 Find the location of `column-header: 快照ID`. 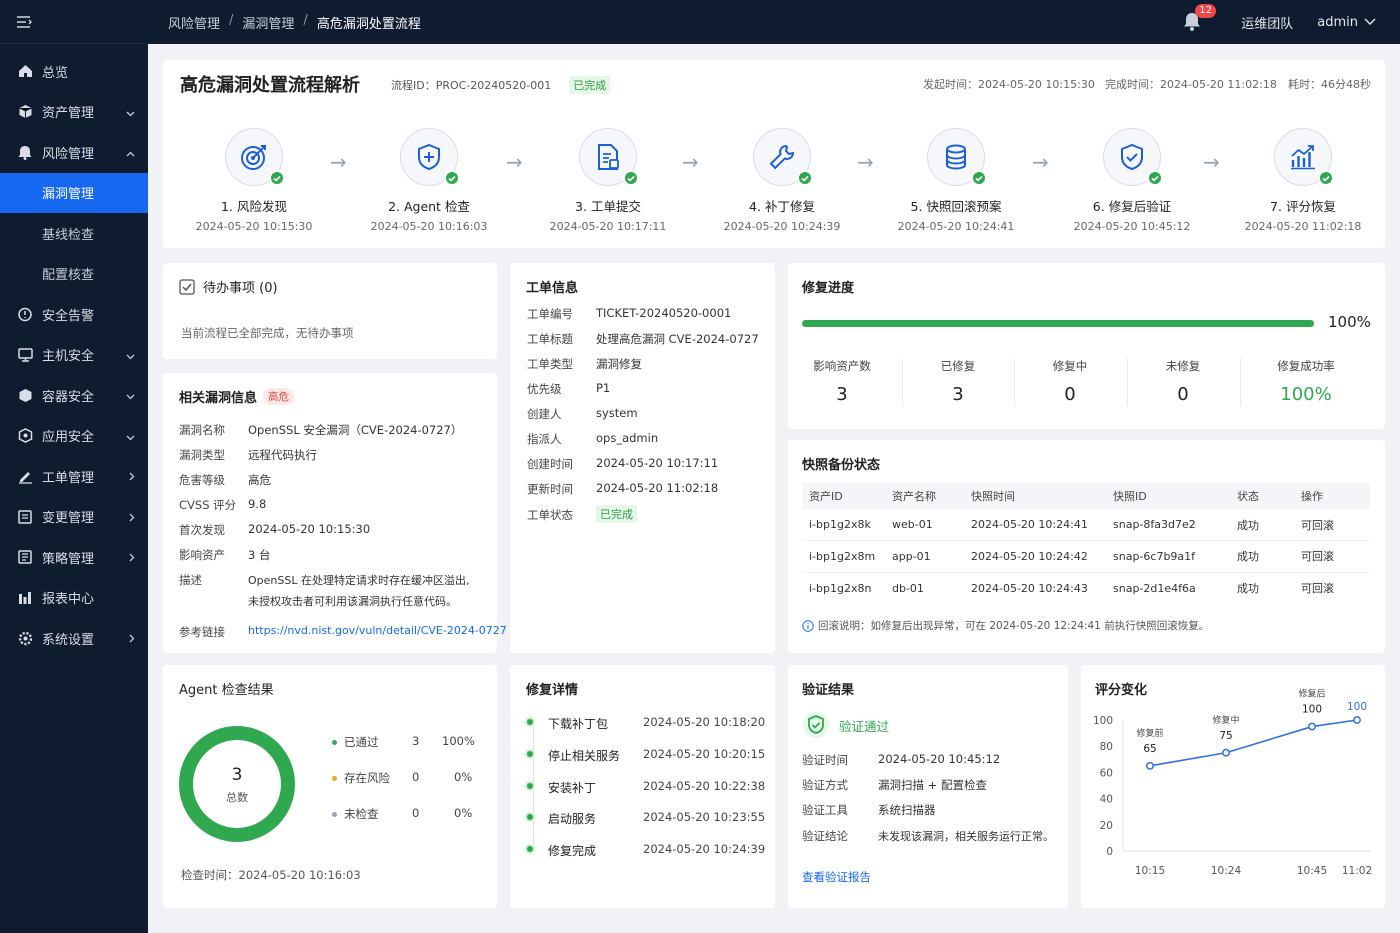

column-header: 快照ID is located at coordinates (1168, 496).